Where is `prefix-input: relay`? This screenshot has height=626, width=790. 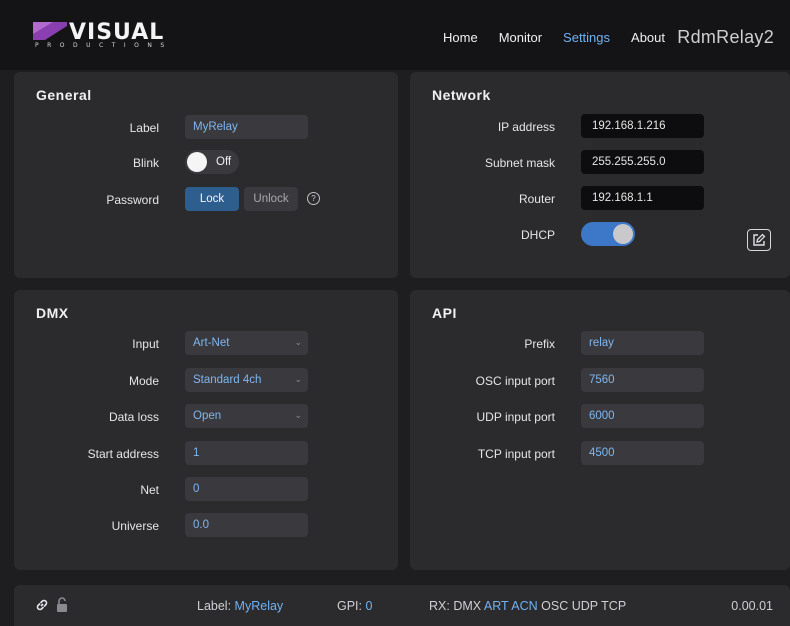 prefix-input: relay is located at coordinates (642, 343).